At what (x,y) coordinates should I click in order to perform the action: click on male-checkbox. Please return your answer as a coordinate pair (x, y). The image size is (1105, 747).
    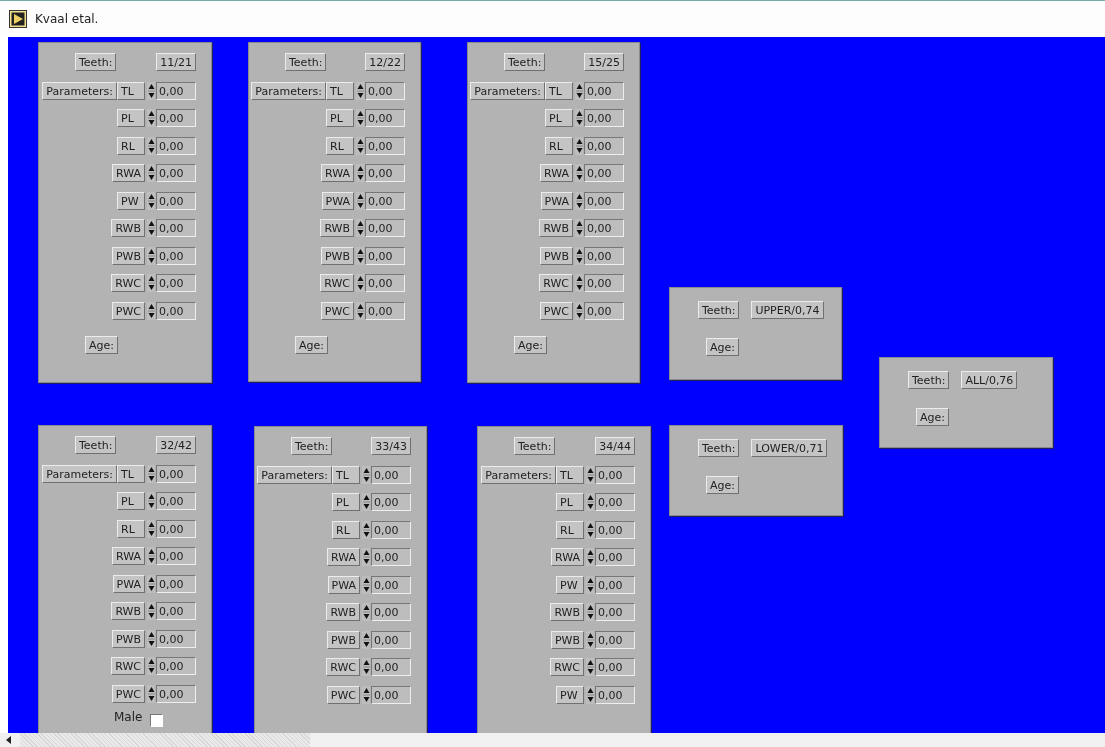
    Looking at the image, I should click on (157, 720).